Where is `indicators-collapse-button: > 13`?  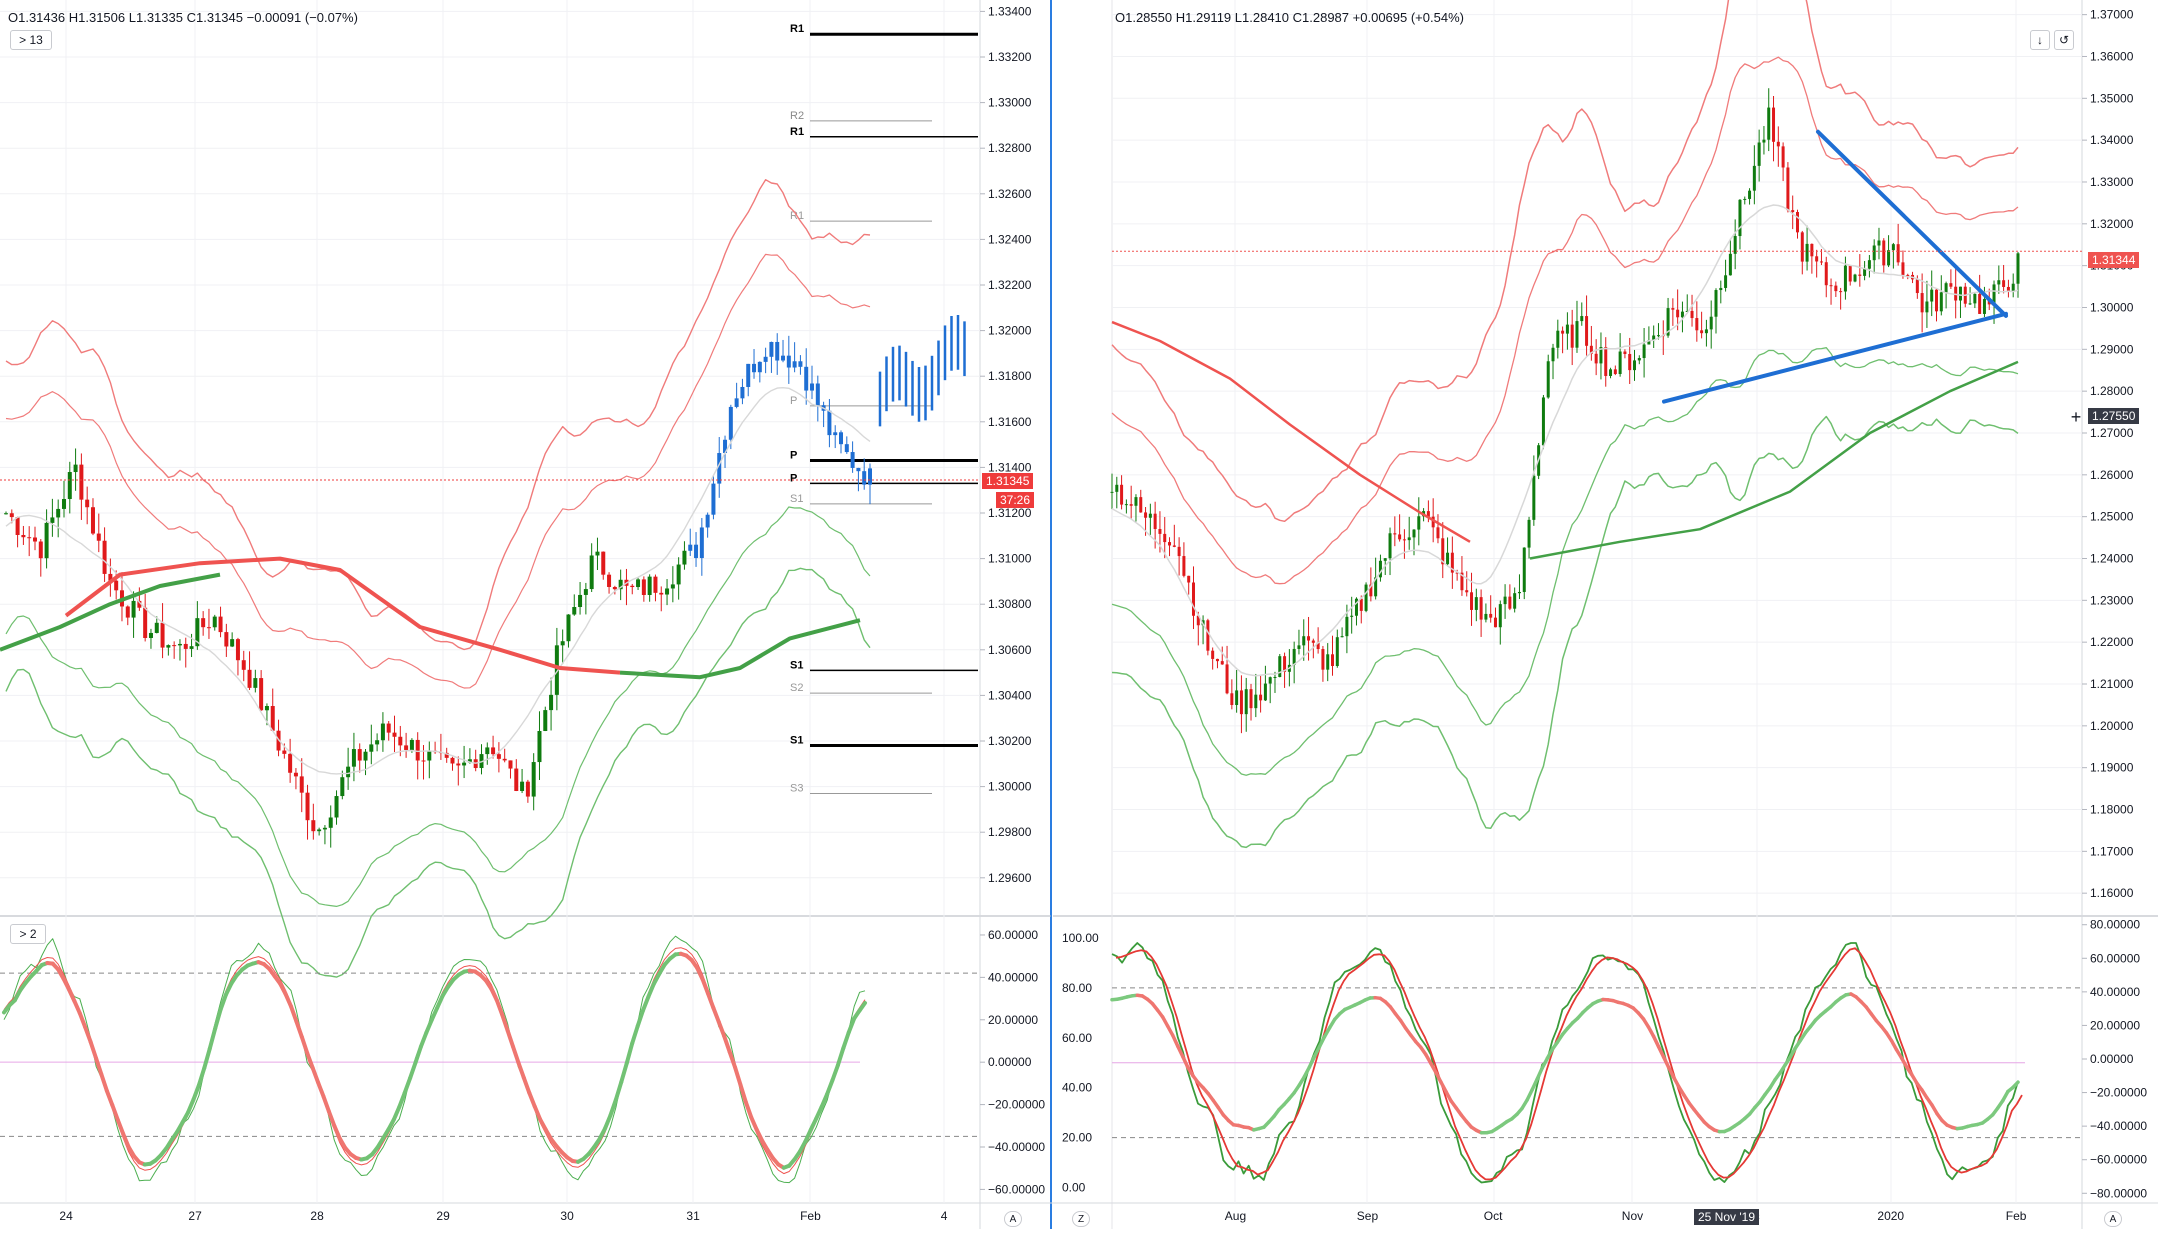
indicators-collapse-button: > 13 is located at coordinates (31, 40).